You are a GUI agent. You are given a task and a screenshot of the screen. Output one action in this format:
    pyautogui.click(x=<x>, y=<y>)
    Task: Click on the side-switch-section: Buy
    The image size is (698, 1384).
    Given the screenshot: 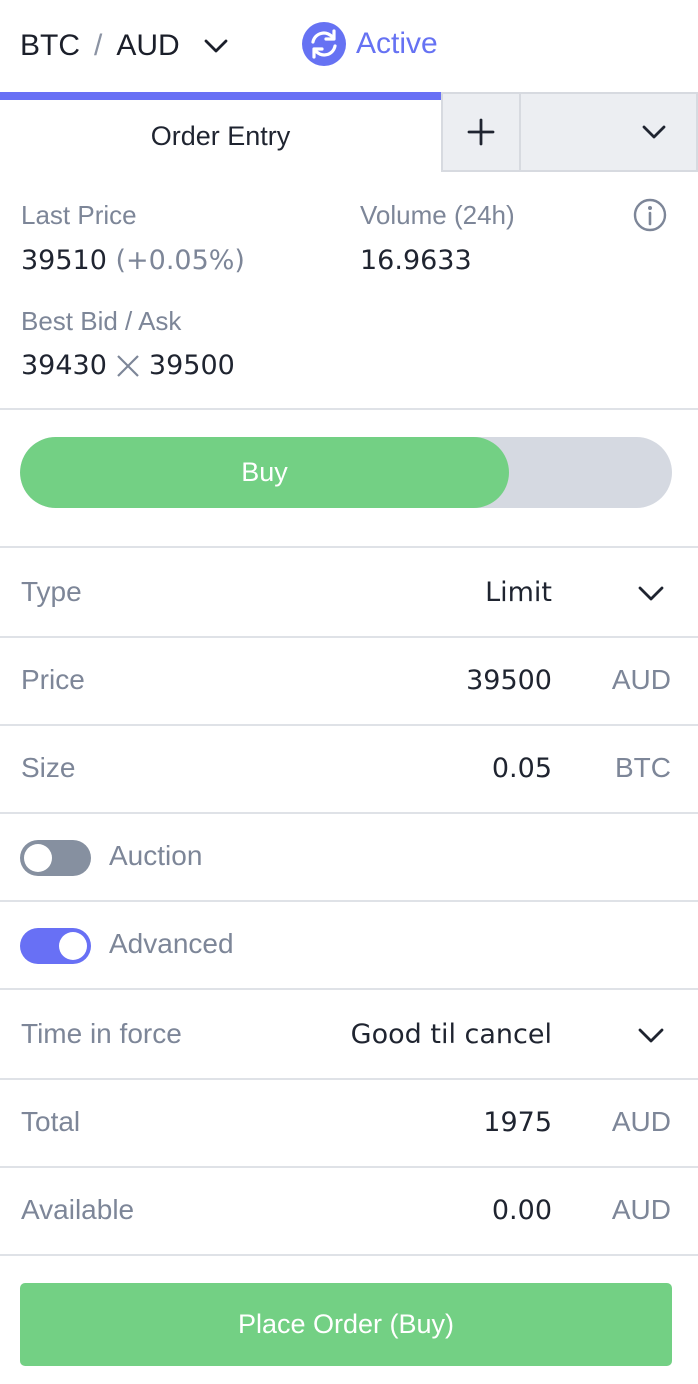 What is the action you would take?
    pyautogui.click(x=349, y=479)
    